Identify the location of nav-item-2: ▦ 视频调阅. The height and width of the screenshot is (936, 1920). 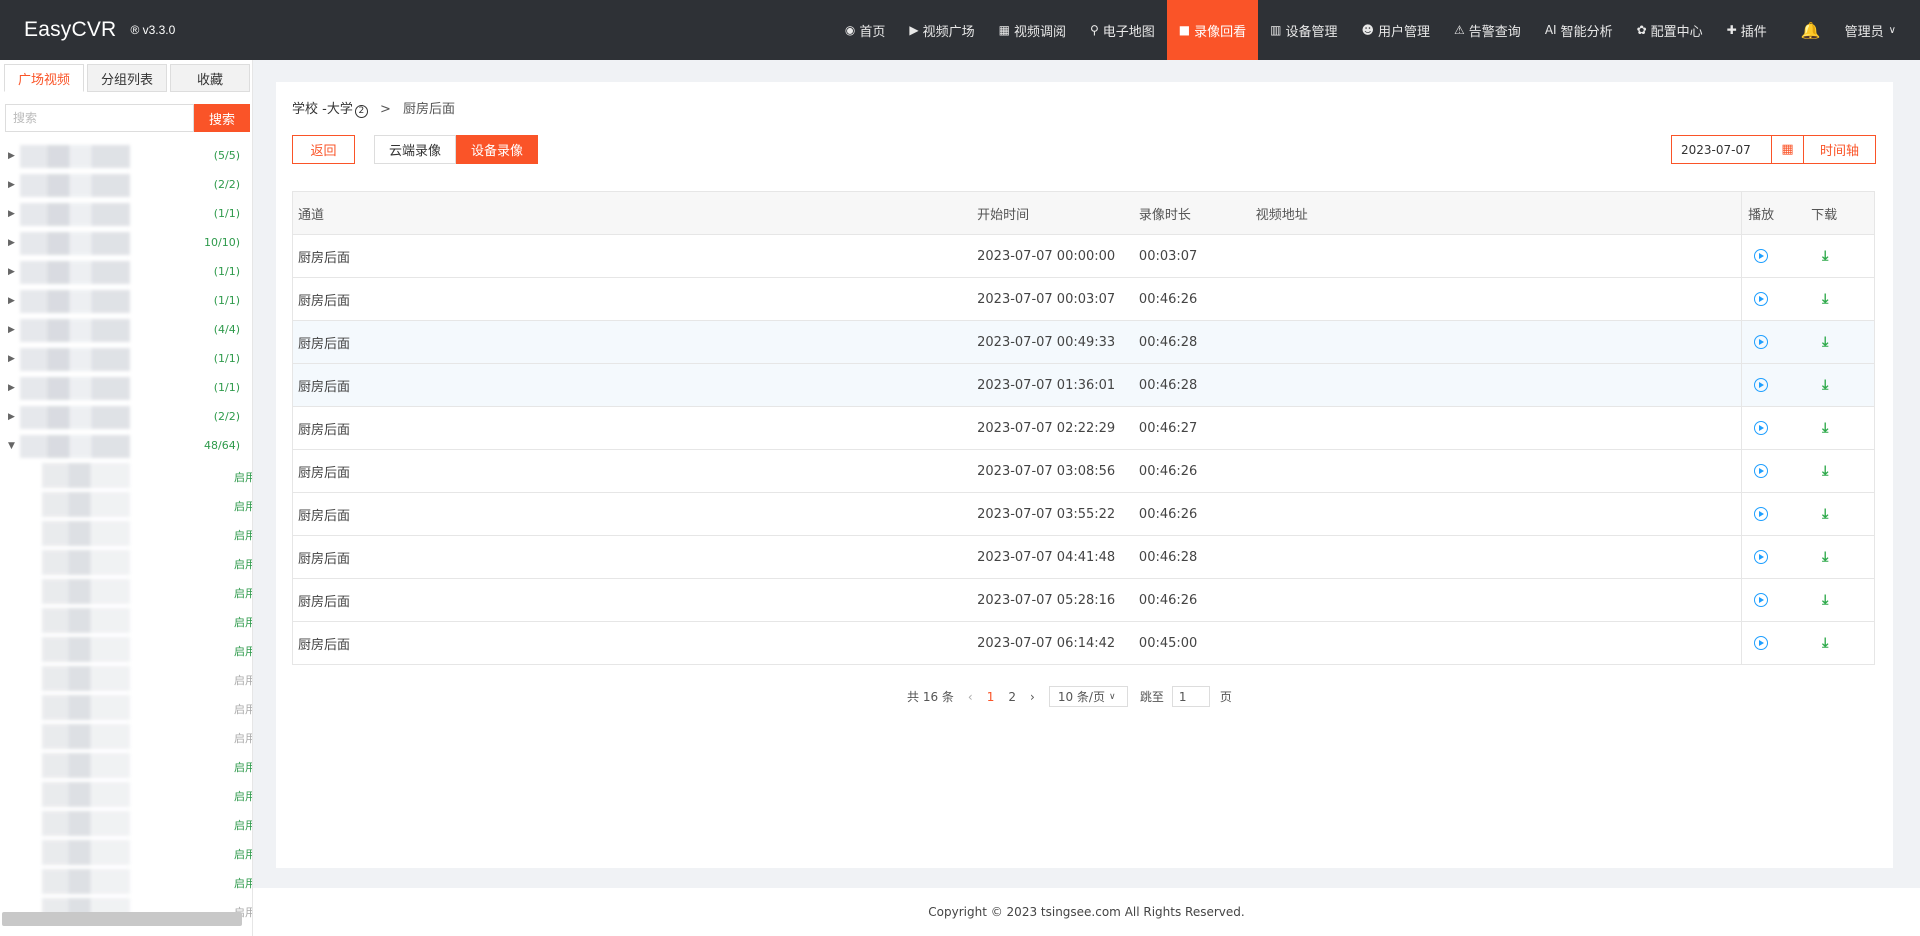
(1032, 30).